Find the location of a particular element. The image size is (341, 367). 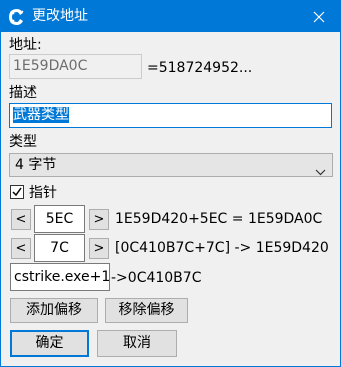

close-button is located at coordinates (319, 16).